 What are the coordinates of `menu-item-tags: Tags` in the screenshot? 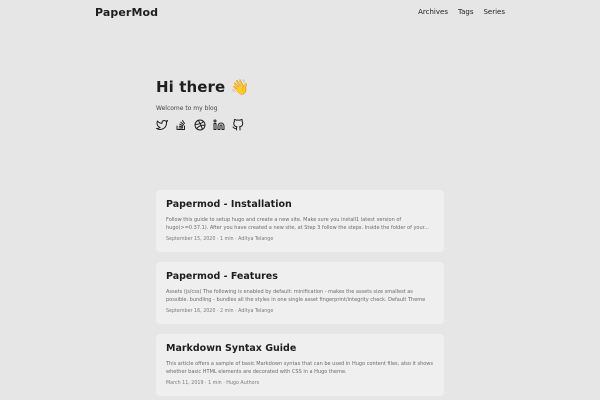 It's located at (466, 12).